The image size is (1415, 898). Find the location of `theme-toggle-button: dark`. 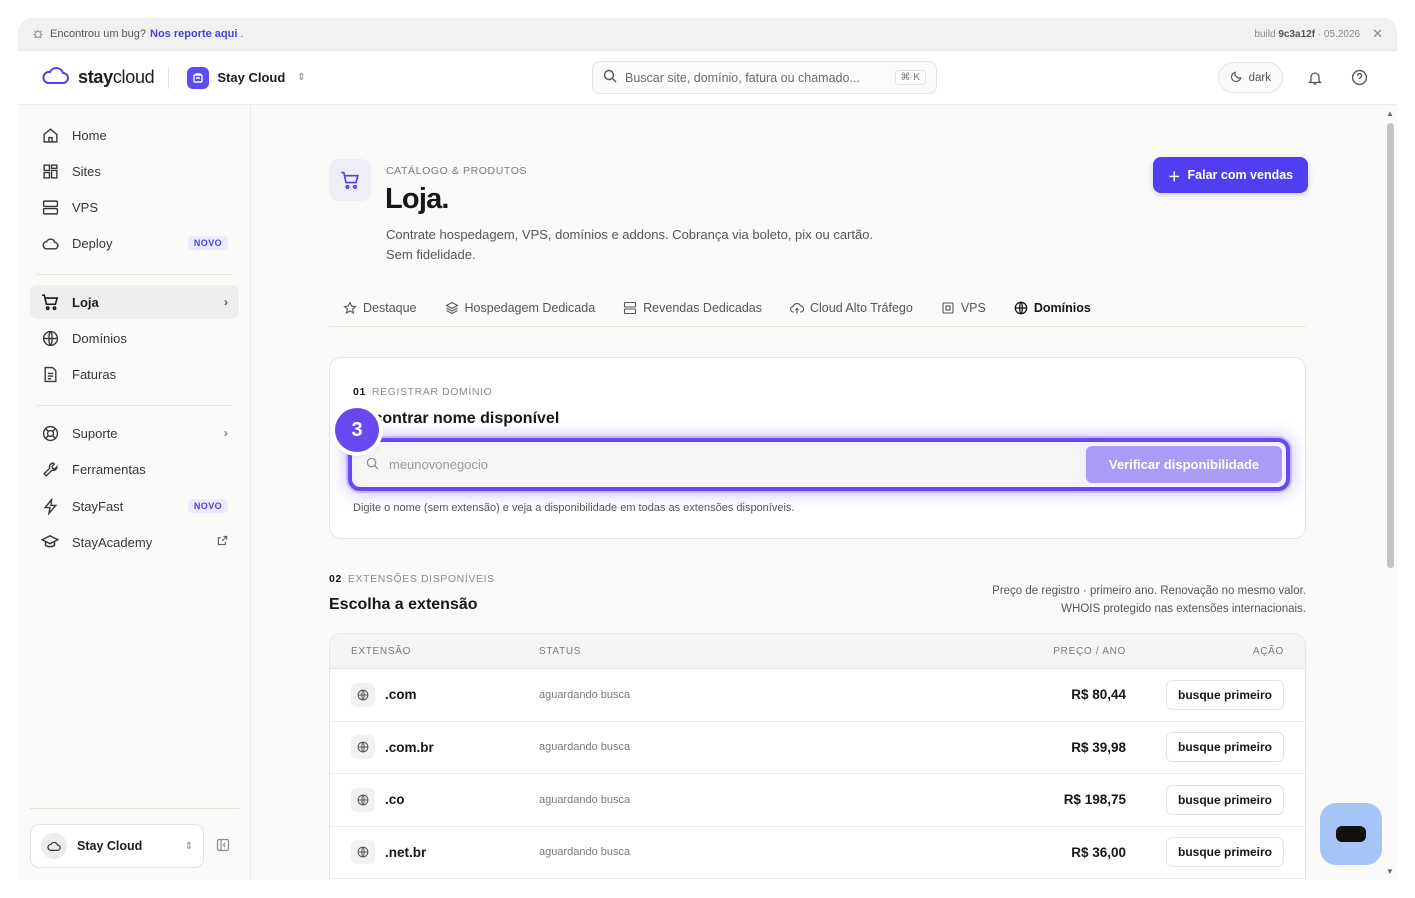

theme-toggle-button: dark is located at coordinates (1250, 77).